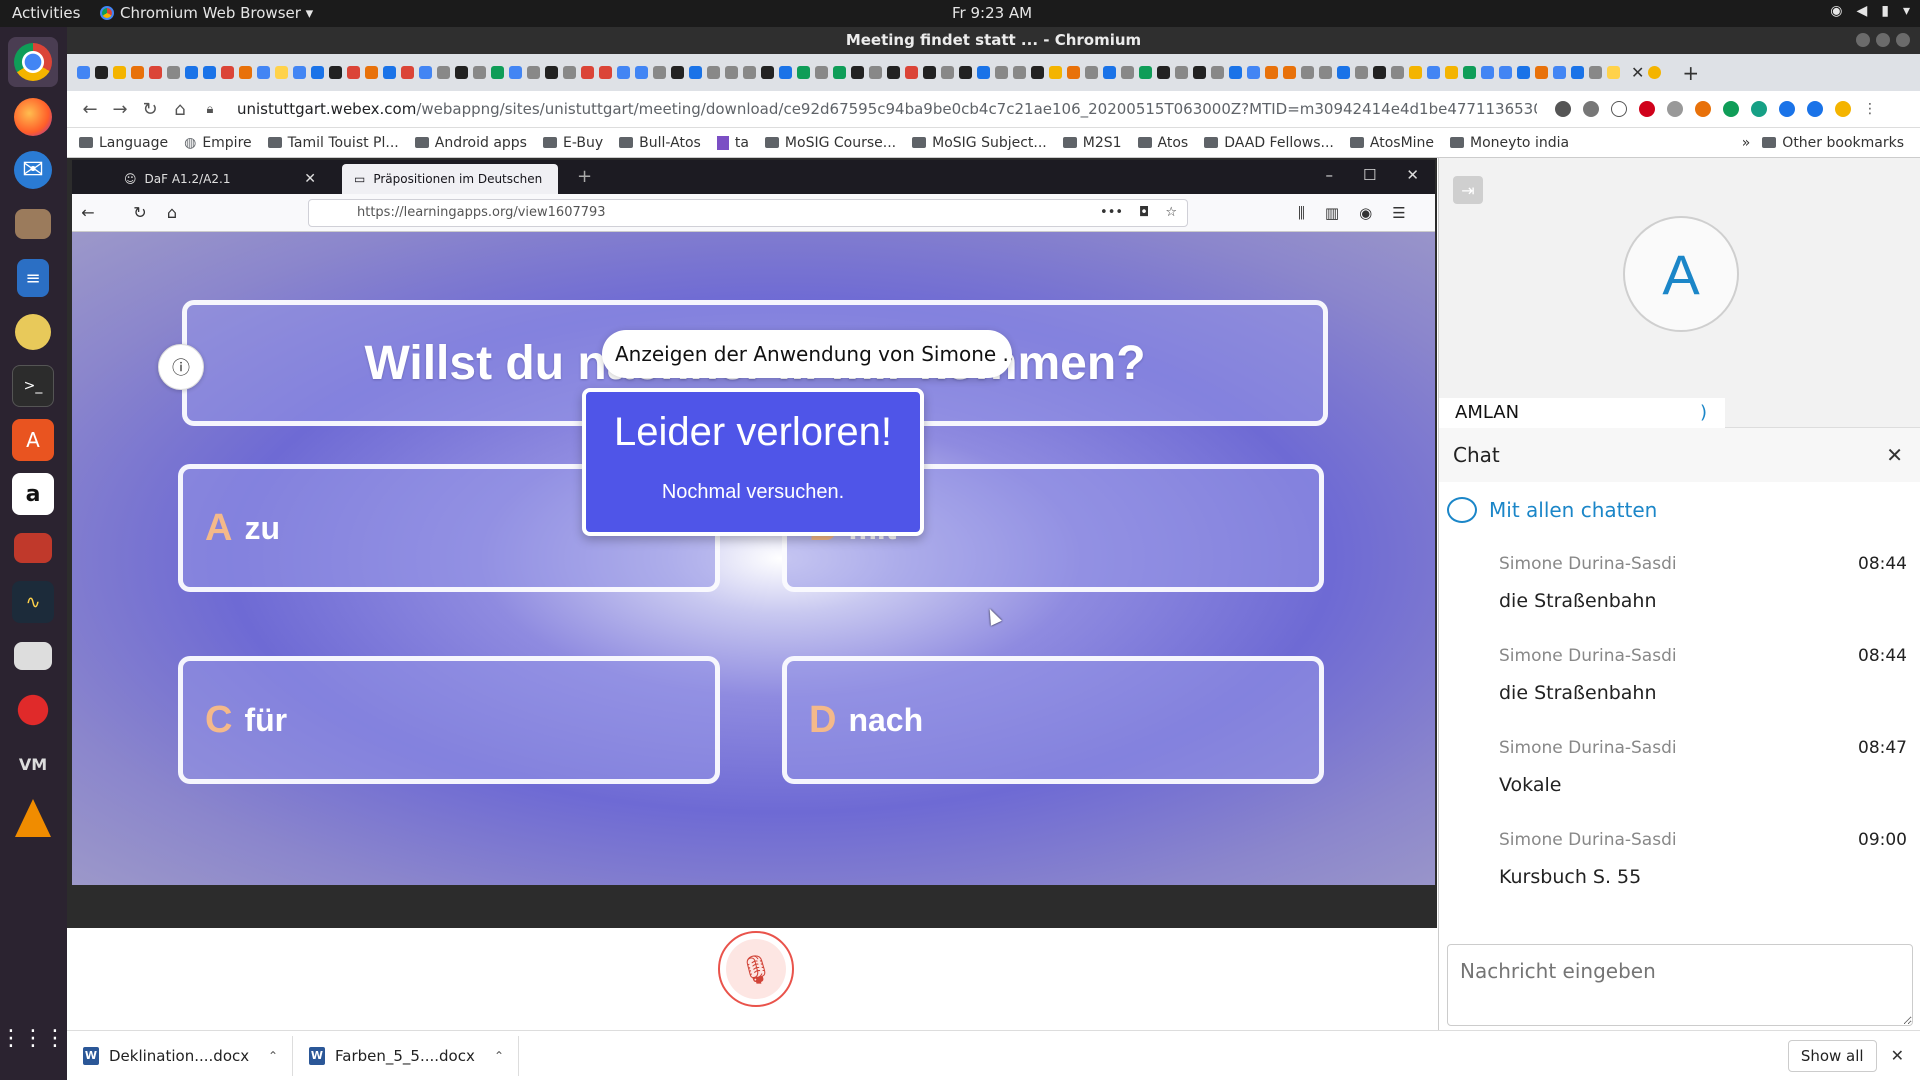 This screenshot has height=1080, width=1920. I want to click on presentation-icon, so click(33, 548).